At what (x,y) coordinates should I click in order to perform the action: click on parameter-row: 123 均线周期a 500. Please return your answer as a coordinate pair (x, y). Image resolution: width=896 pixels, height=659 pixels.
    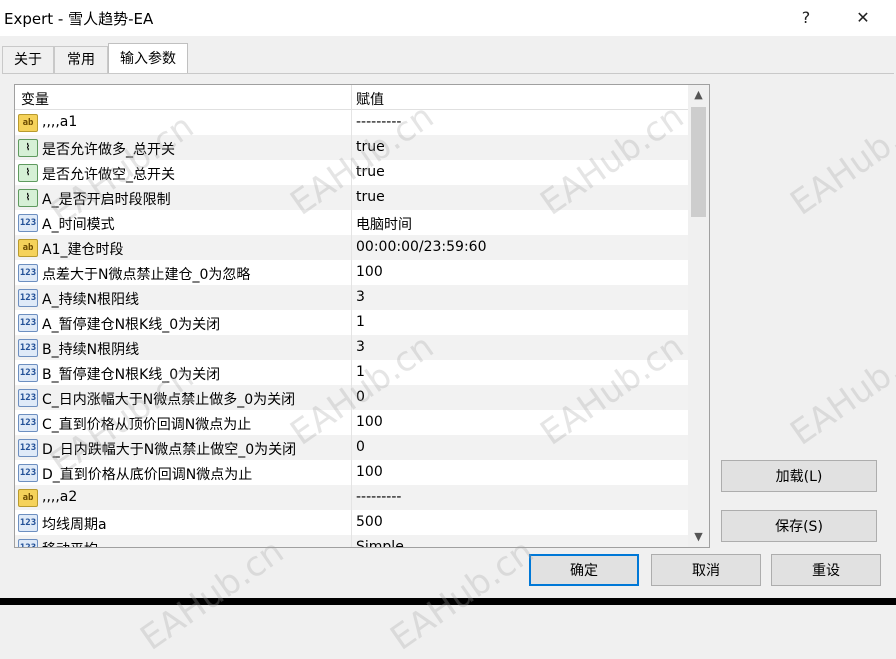
    Looking at the image, I should click on (351, 523).